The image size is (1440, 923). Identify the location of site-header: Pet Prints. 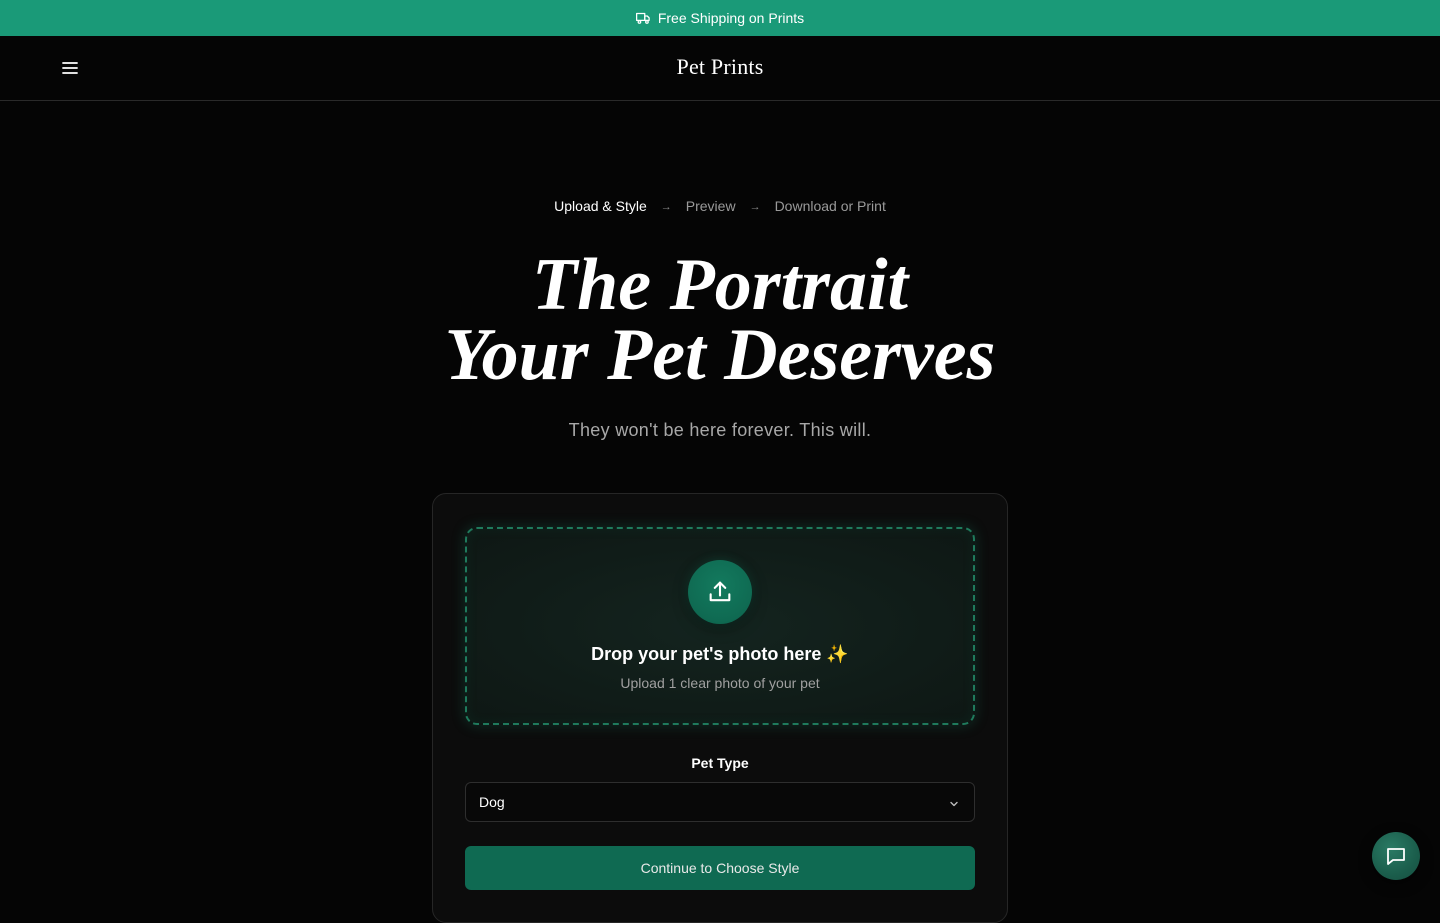
(720, 68).